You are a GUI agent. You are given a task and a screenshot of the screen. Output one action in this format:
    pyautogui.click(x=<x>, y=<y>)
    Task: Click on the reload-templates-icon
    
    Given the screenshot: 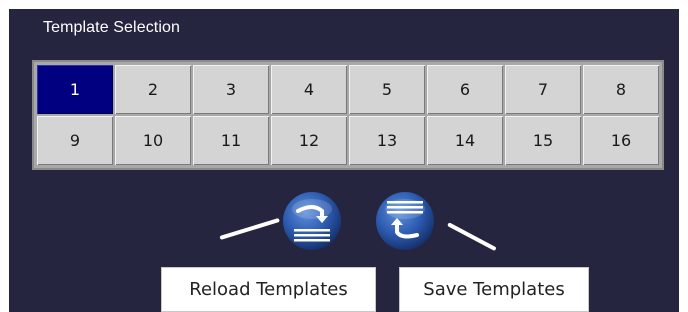 What is the action you would take?
    pyautogui.click(x=312, y=221)
    